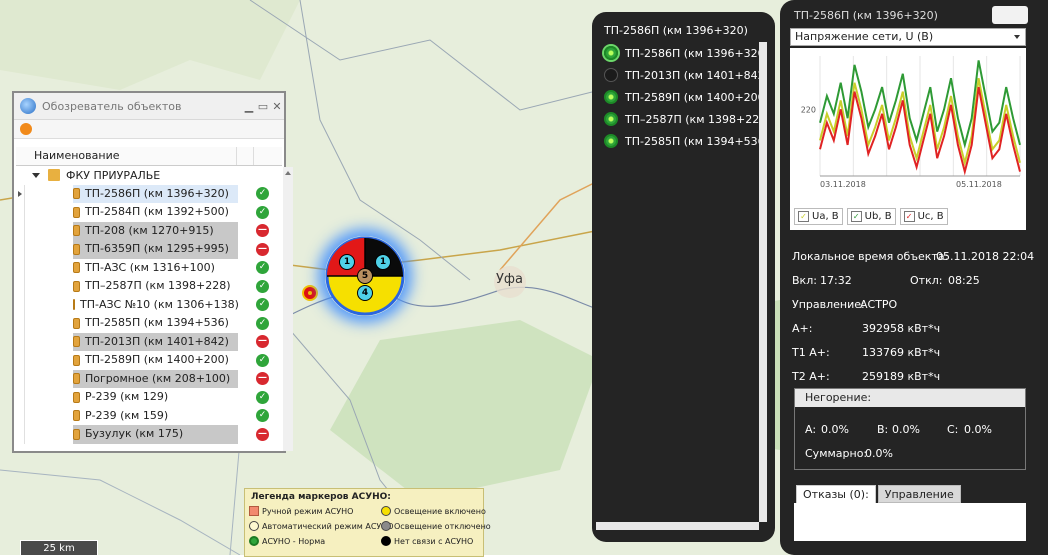 Image resolution: width=1048 pixels, height=557 pixels. I want to click on x-tick-label: 03.11.2018, so click(843, 184).